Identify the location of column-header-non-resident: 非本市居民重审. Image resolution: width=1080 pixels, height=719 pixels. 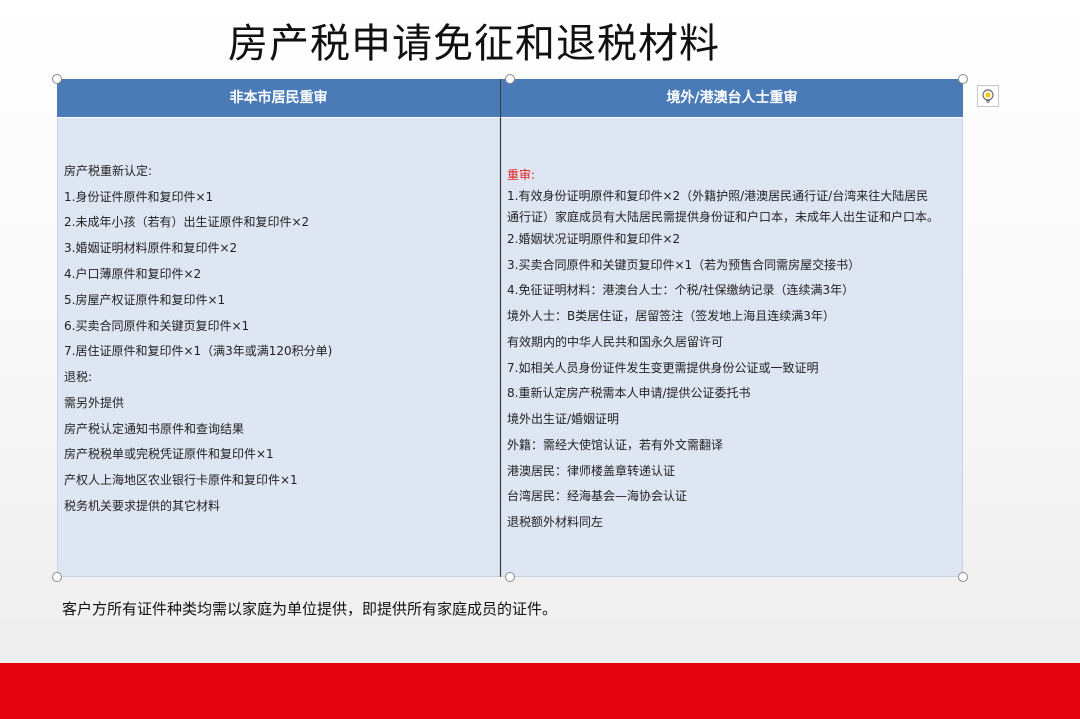
(278, 98).